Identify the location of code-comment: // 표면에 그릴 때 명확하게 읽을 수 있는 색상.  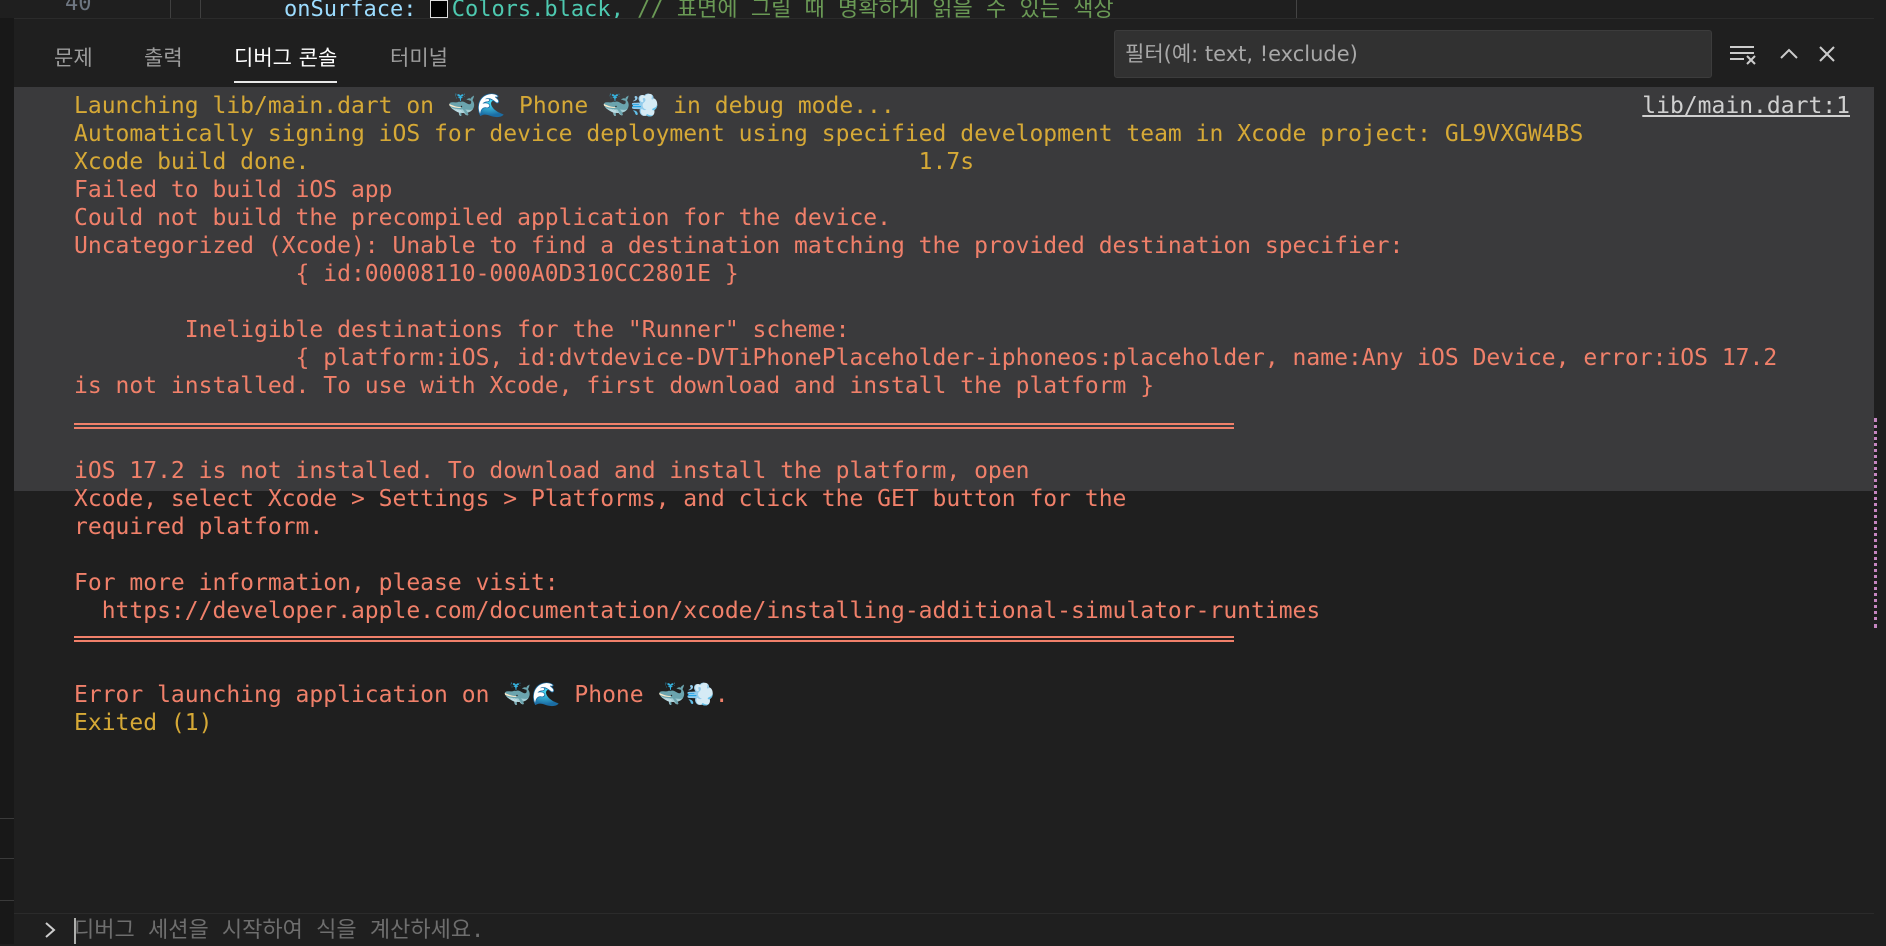
(868, 9).